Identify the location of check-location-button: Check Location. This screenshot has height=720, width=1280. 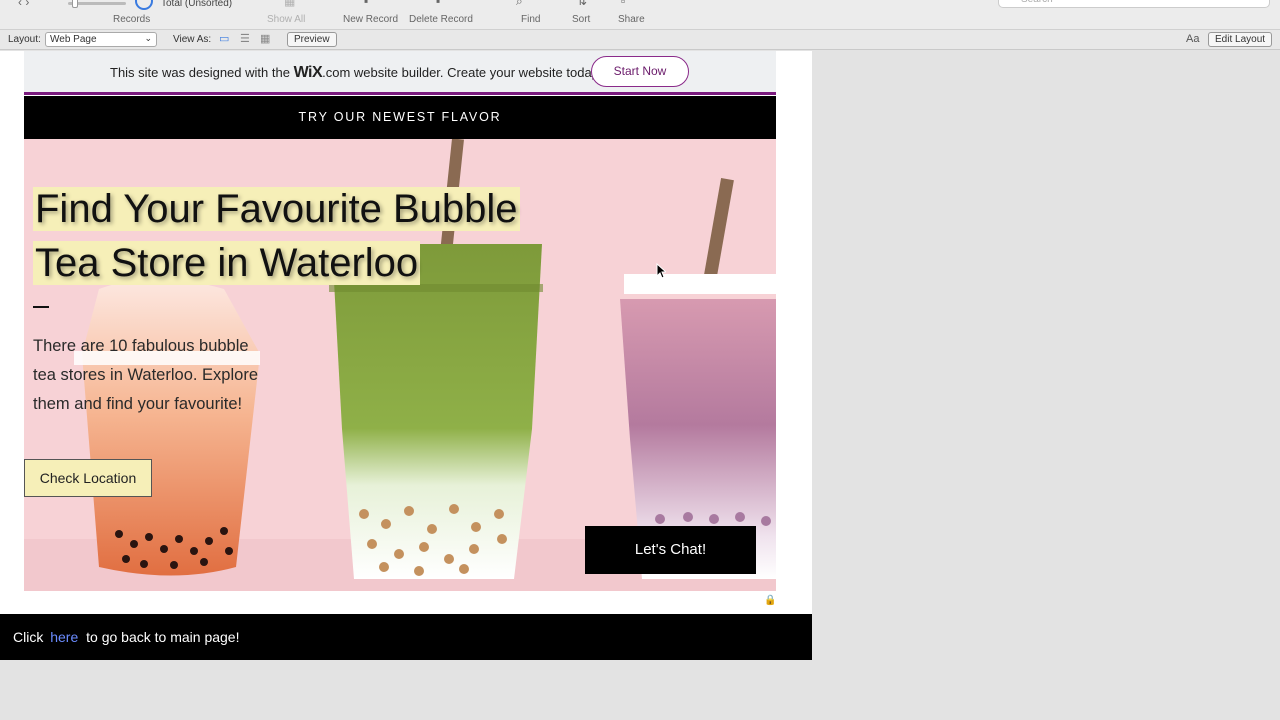
(88, 478).